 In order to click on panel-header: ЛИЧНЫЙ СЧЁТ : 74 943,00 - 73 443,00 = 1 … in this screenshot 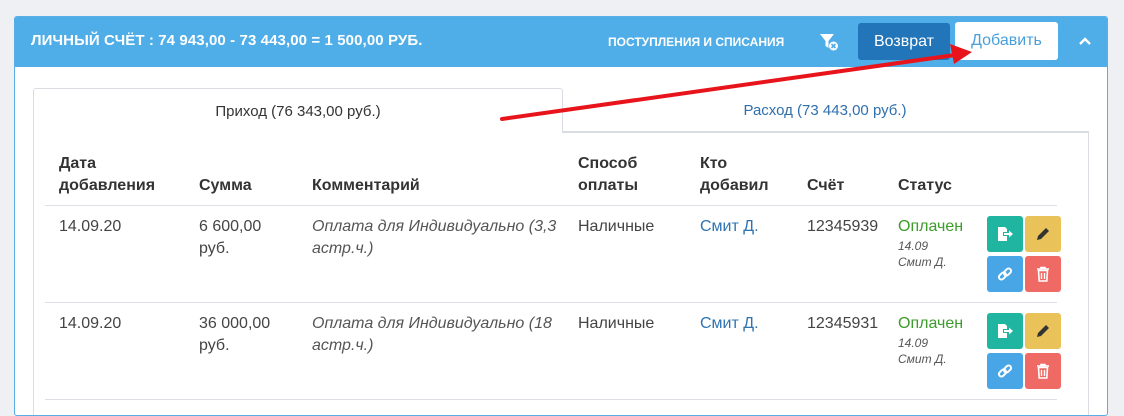, I will do `click(561, 42)`.